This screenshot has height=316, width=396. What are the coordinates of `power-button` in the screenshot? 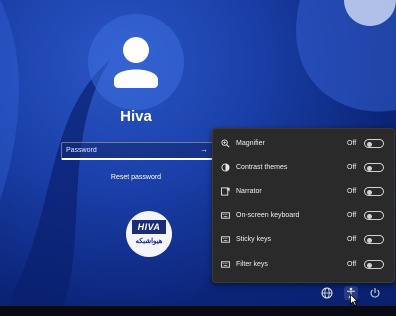 It's located at (375, 293).